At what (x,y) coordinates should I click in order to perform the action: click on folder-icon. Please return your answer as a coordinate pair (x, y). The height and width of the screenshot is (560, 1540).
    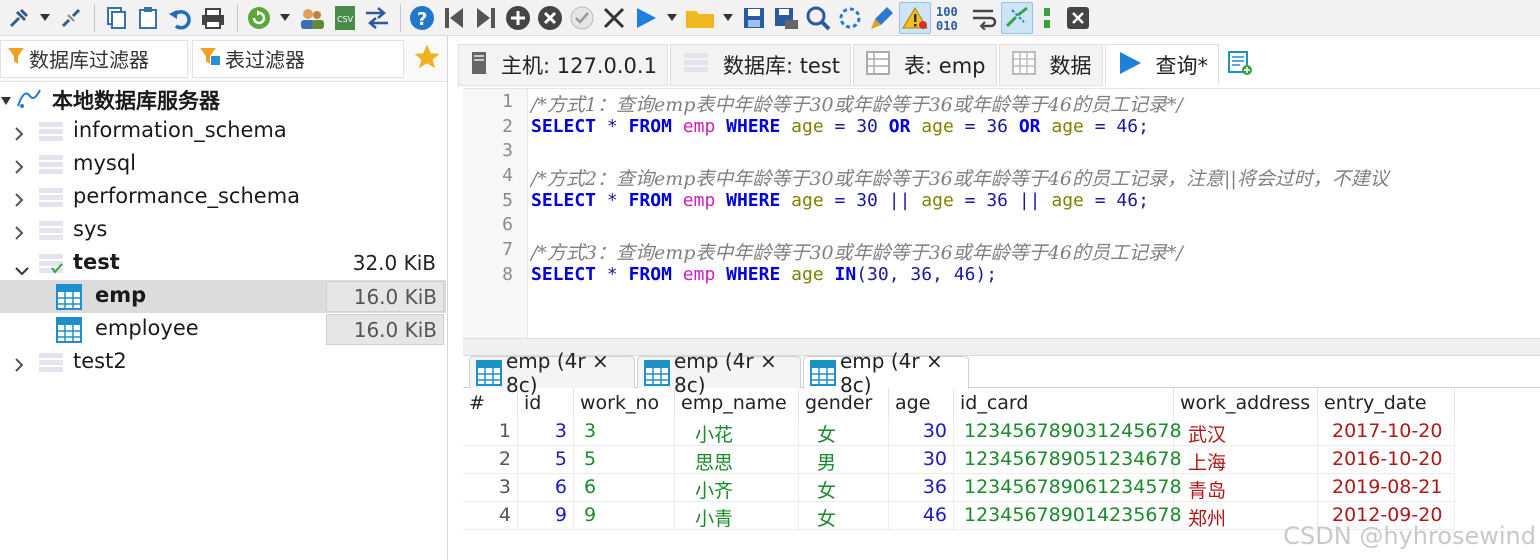
    Looking at the image, I should click on (700, 18).